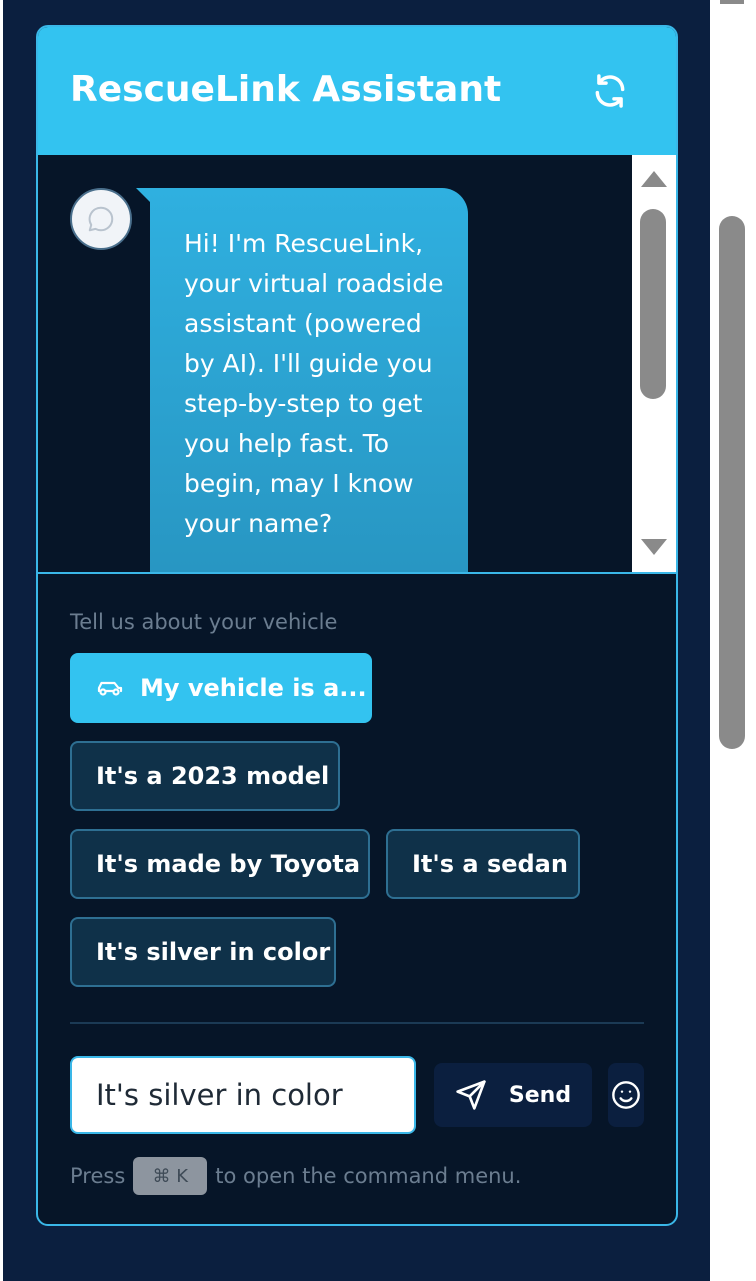 This screenshot has height=1281, width=756. Describe the element at coordinates (357, 1023) in the screenshot. I see `composer-divider` at that location.